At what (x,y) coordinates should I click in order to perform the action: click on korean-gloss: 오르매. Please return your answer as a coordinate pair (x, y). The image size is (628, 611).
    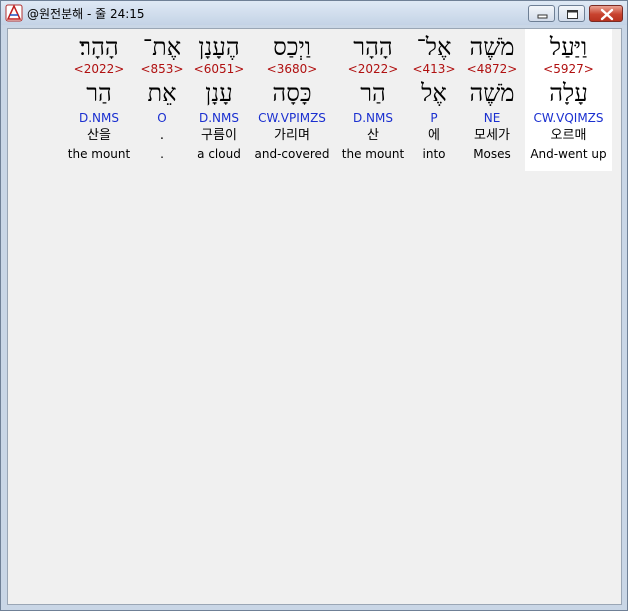
    Looking at the image, I should click on (568, 135).